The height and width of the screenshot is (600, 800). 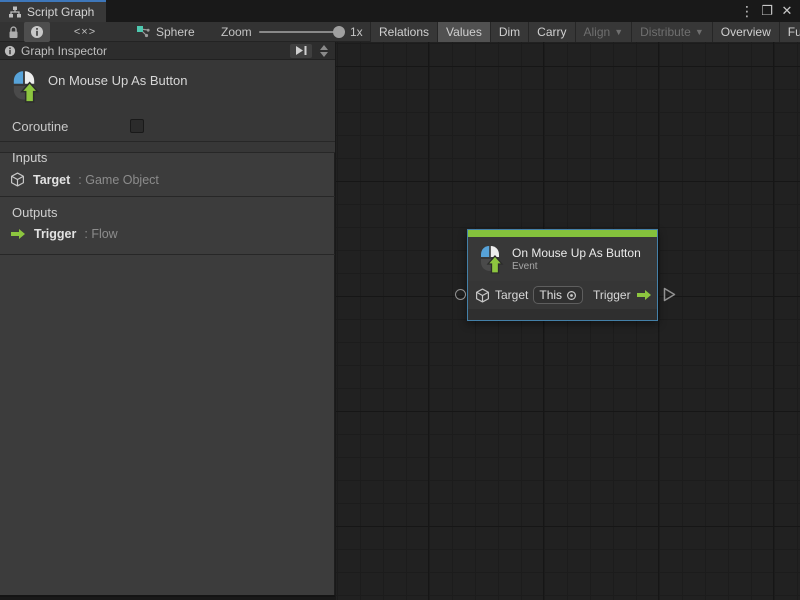 I want to click on zoom-slider-track, so click(x=302, y=32).